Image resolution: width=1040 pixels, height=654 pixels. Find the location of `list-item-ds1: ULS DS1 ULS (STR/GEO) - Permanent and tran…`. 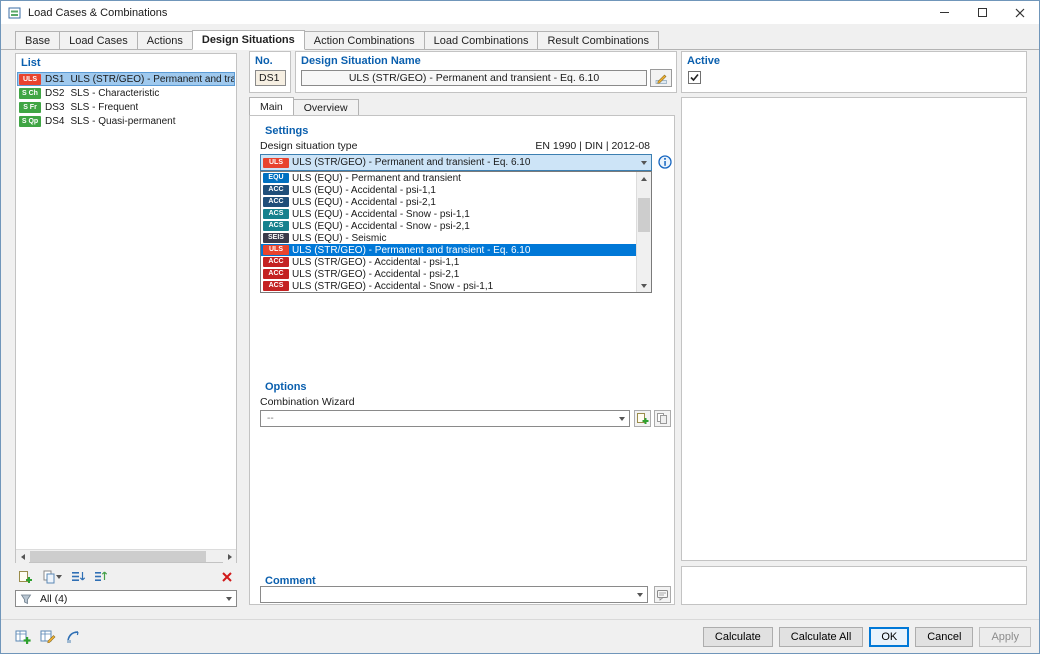

list-item-ds1: ULS DS1 ULS (STR/GEO) - Permanent and tran… is located at coordinates (126, 79).